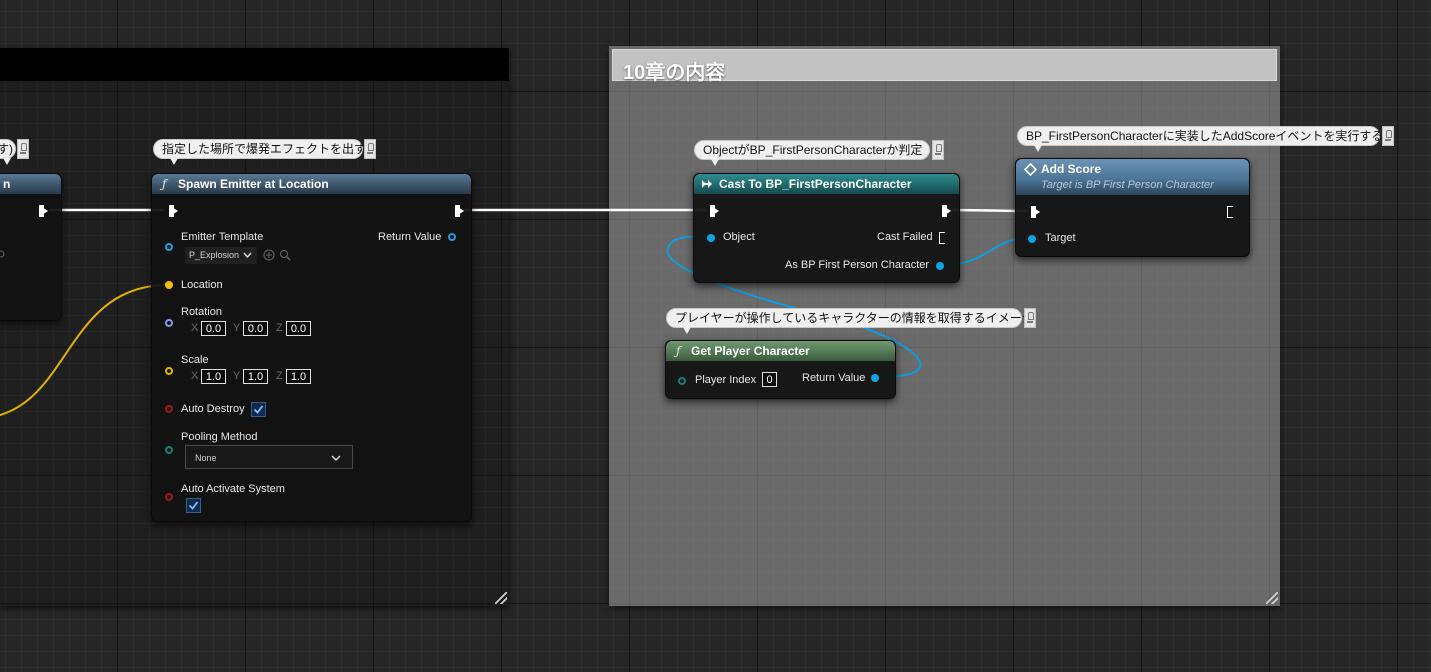 The height and width of the screenshot is (672, 1431). What do you see at coordinates (201, 312) in the screenshot?
I see `rotation-label: Rotation` at bounding box center [201, 312].